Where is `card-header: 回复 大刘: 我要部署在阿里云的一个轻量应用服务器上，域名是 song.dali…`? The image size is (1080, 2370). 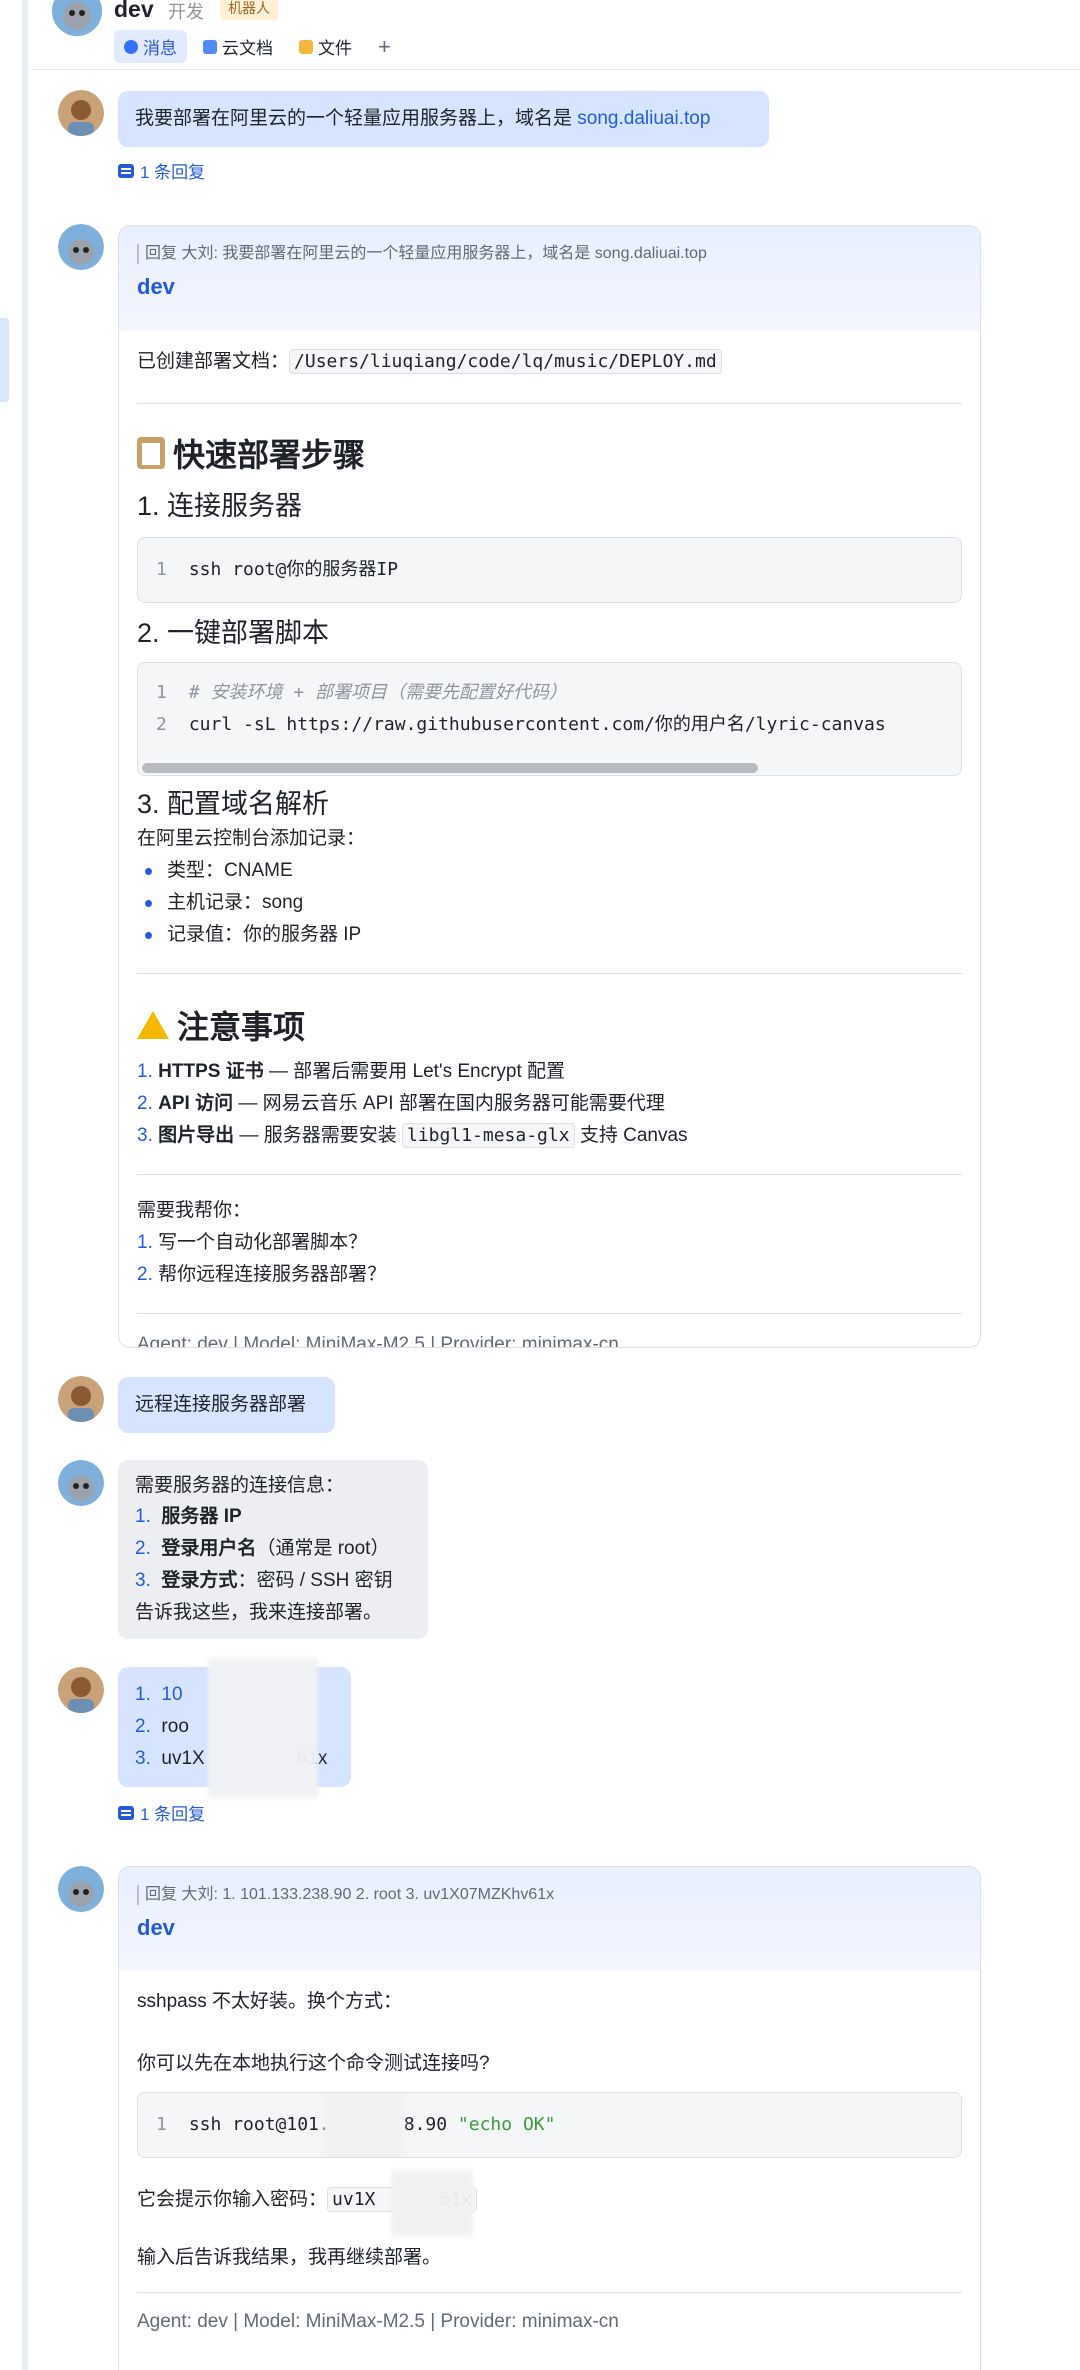
card-header: 回复 大刘: 我要部署在阿里云的一个轻量应用服务器上，域名是 song.dali… is located at coordinates (549, 278).